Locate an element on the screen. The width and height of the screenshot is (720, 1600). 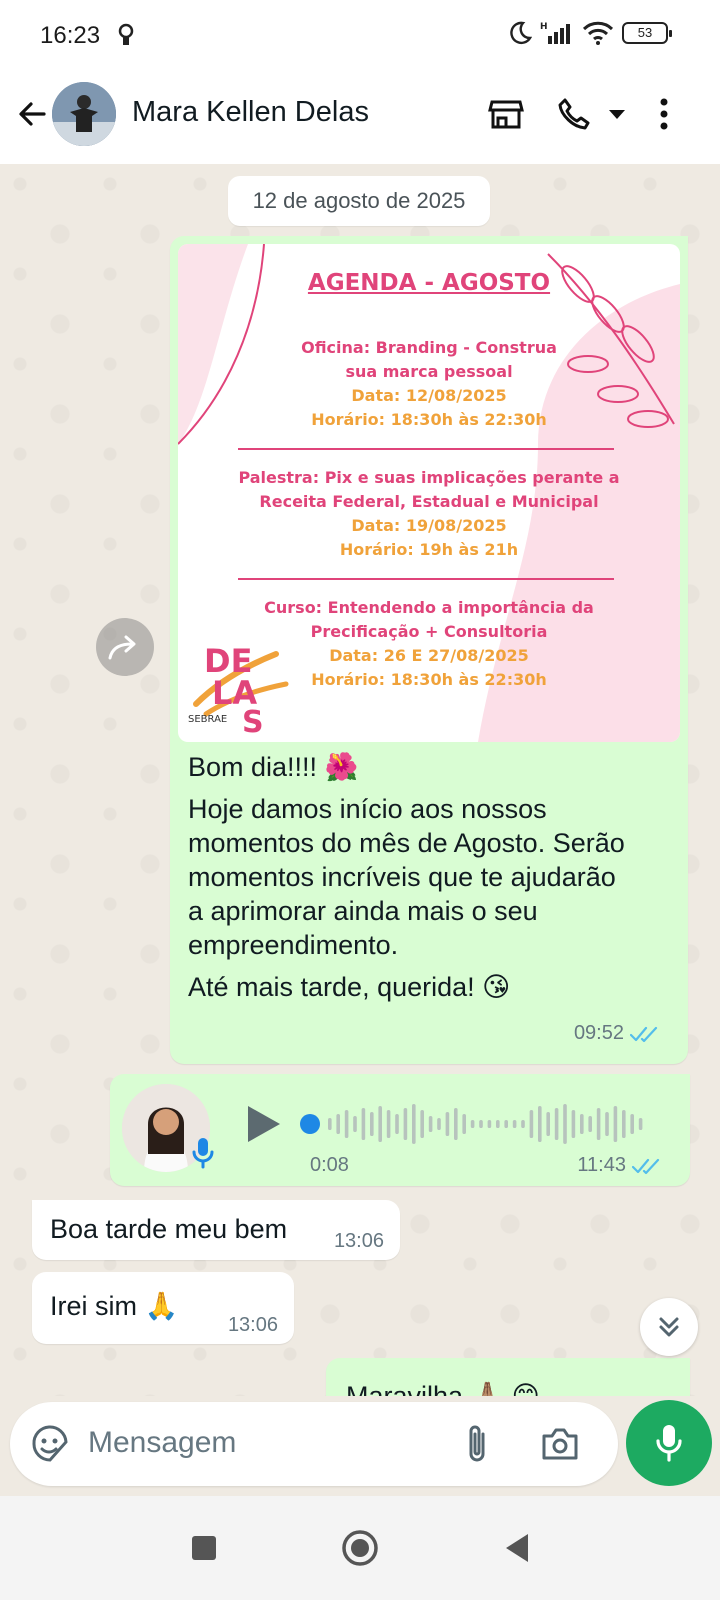
message-input: Mensagem is located at coordinates (162, 1443).